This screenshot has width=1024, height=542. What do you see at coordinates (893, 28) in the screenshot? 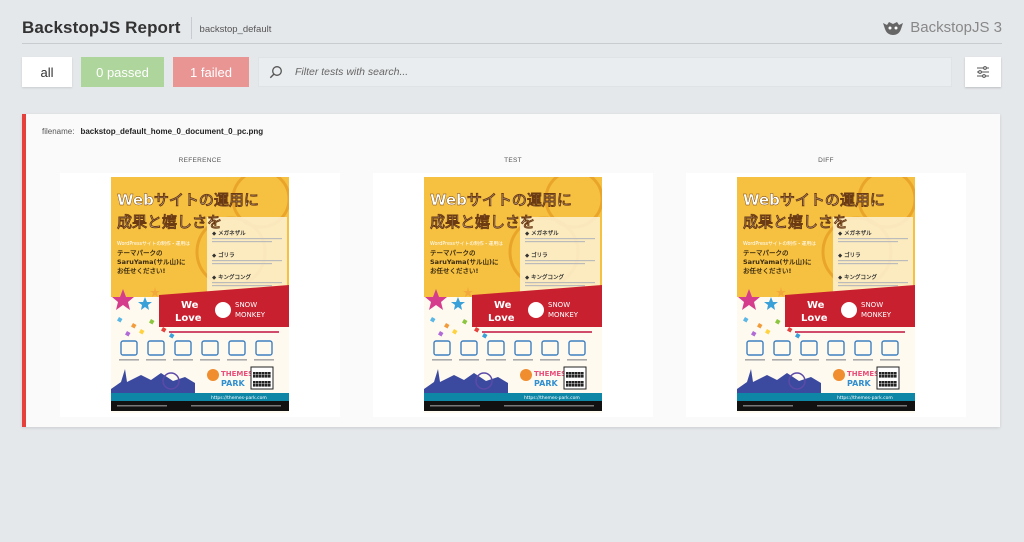
I see `monkey-logo-icon` at bounding box center [893, 28].